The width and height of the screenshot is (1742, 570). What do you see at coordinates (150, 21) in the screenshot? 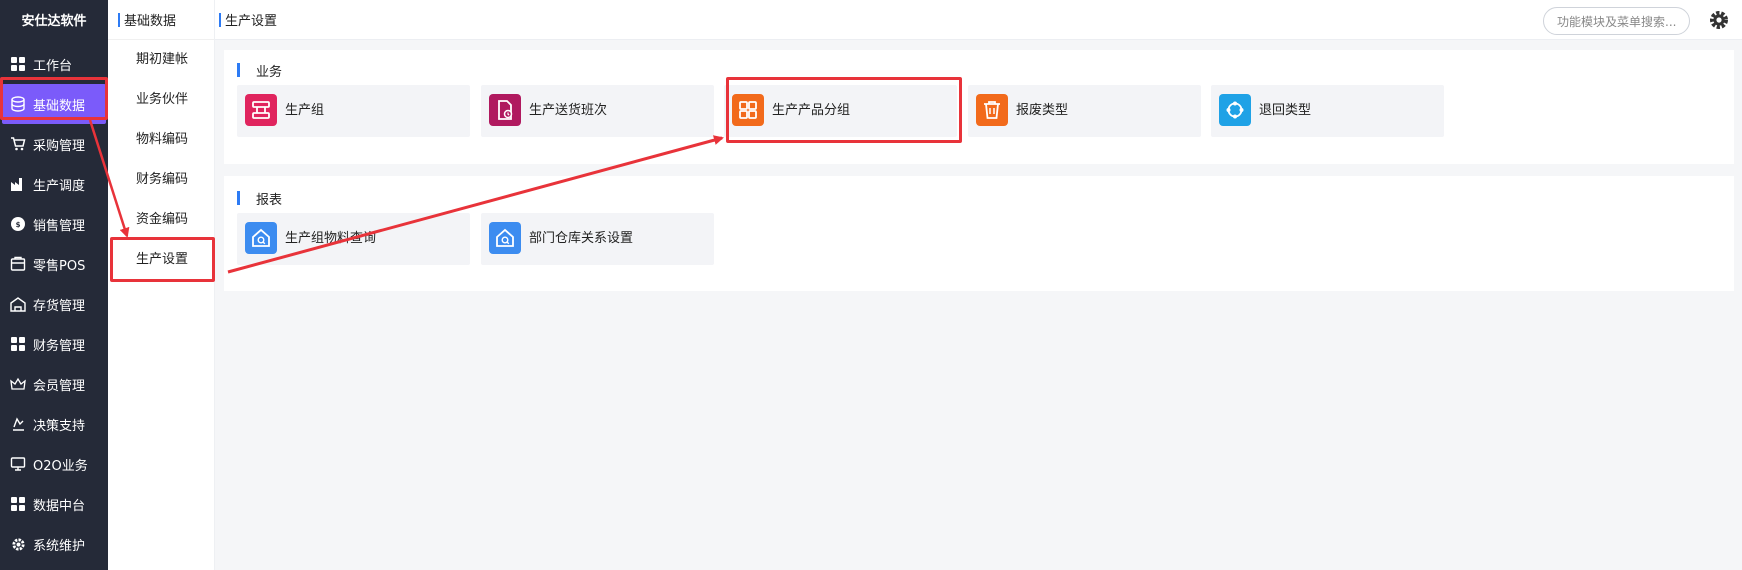
I see `sub-menu-title: 基础数据` at bounding box center [150, 21].